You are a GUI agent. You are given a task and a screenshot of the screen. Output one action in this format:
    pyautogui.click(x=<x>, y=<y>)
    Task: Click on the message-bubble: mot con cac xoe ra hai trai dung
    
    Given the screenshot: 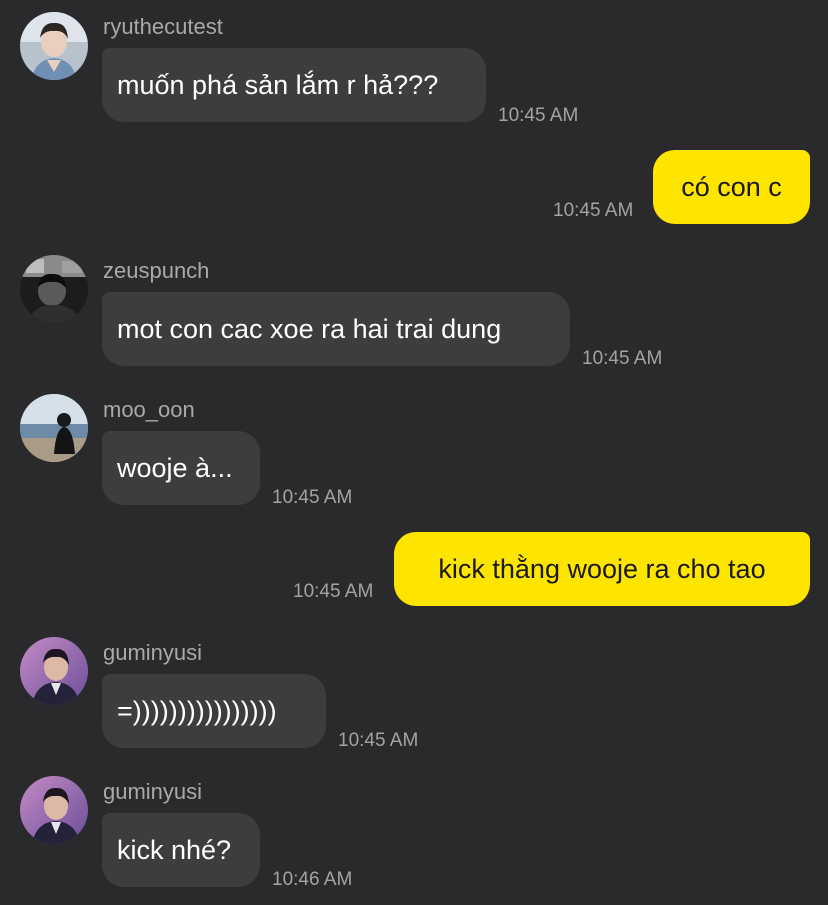 What is the action you would take?
    pyautogui.click(x=336, y=329)
    